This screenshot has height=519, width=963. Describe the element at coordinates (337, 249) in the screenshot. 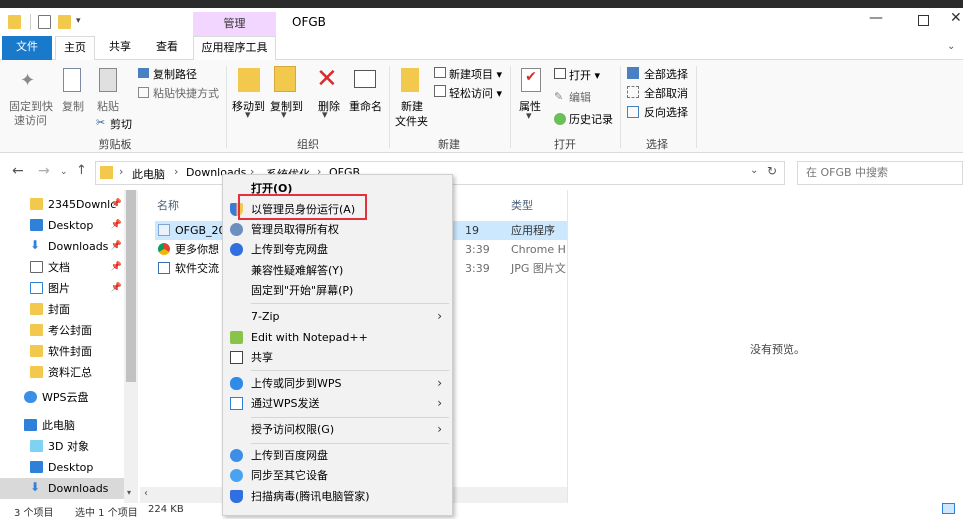

I see `menu-item-quark-upload: 上传到夸克网盘` at that location.